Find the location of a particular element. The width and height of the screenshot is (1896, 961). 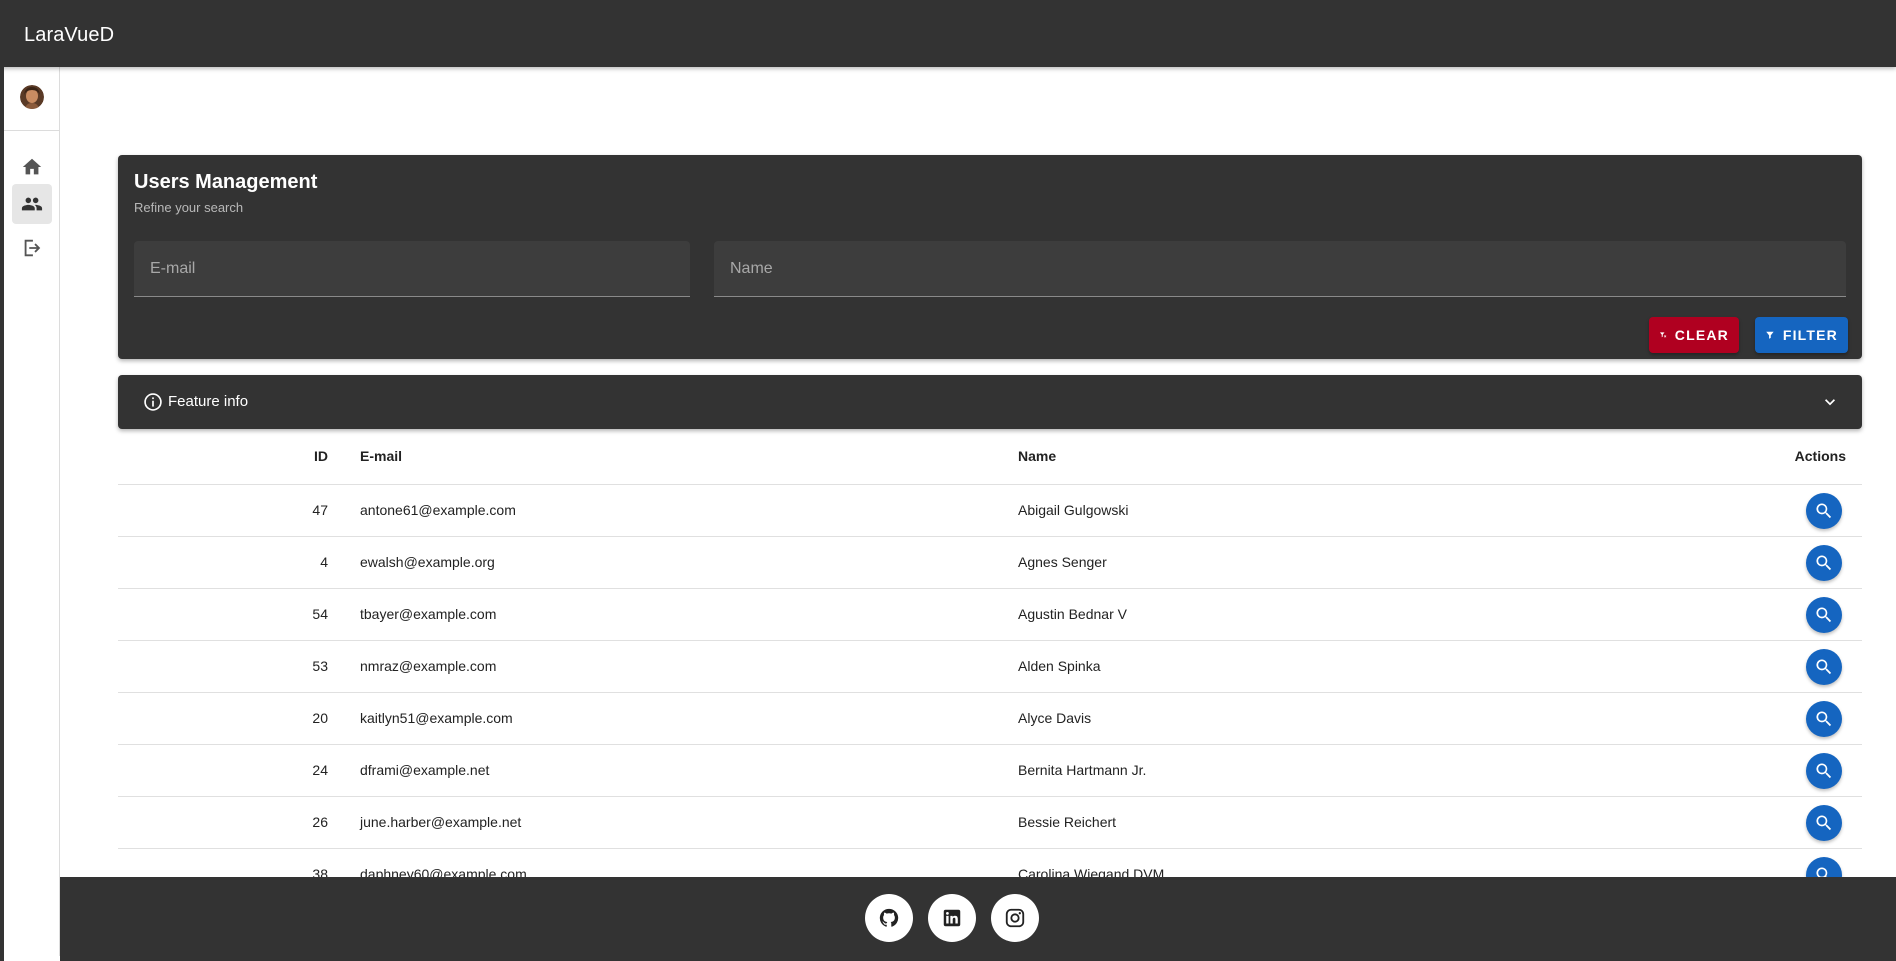

users-icon is located at coordinates (32, 204).